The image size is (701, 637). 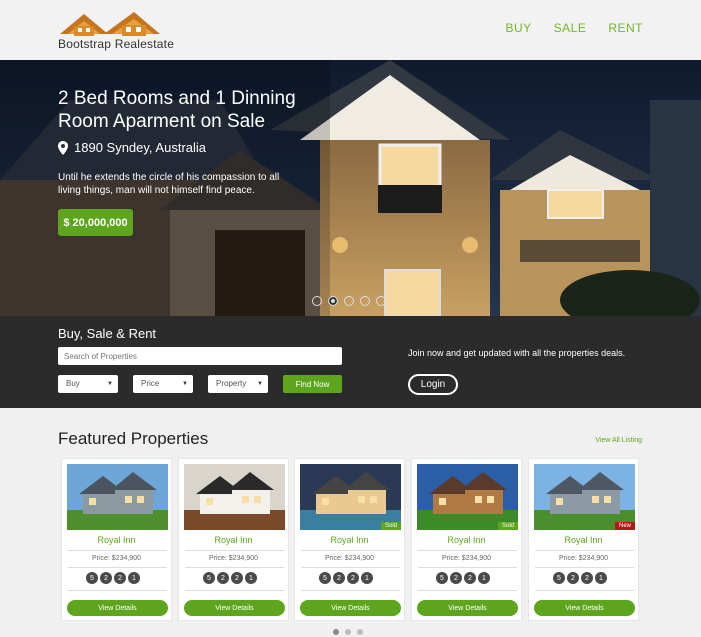 What do you see at coordinates (88, 384) in the screenshot?
I see `buy-select: Buy ▼` at bounding box center [88, 384].